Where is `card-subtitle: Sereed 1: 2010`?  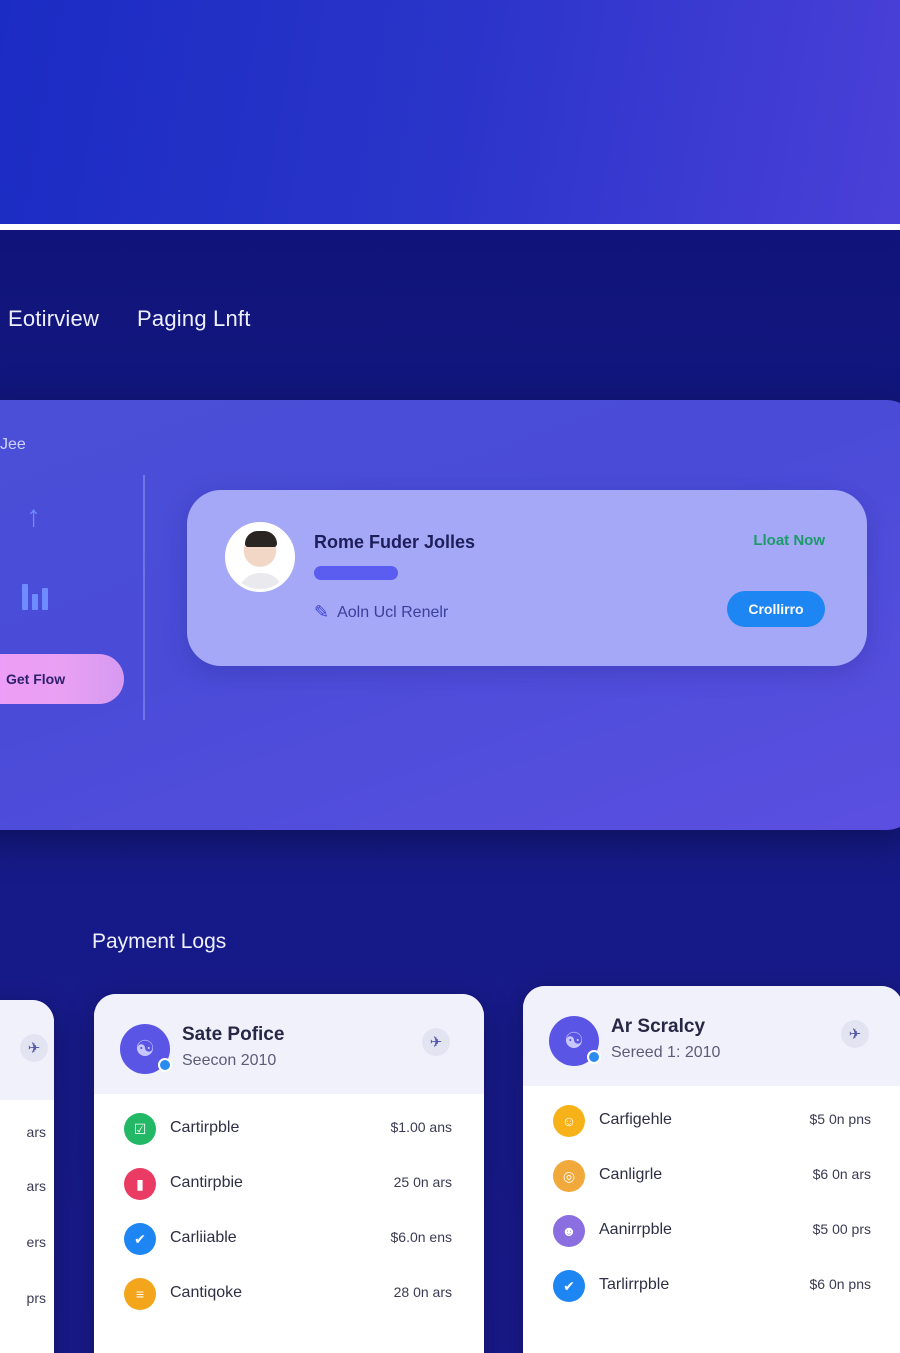
card-subtitle: Sereed 1: 2010 is located at coordinates (666, 1052).